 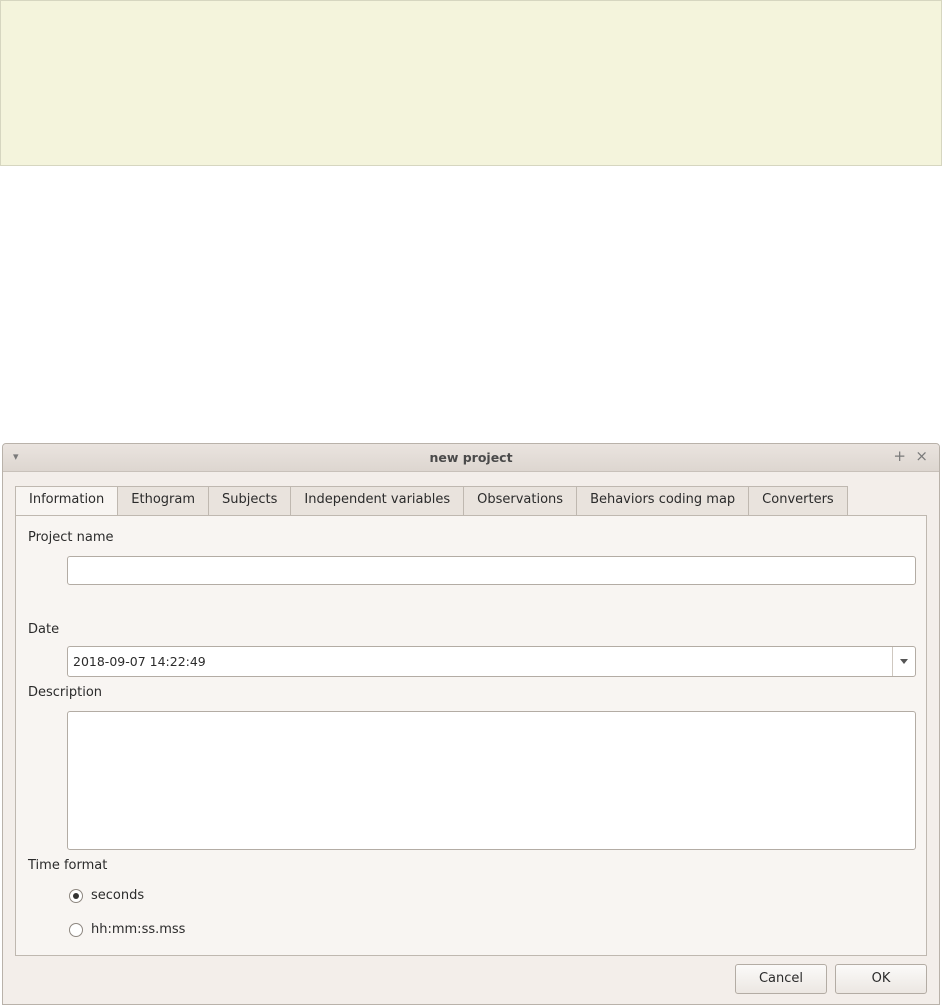 I want to click on window-title: new project, so click(x=471, y=457).